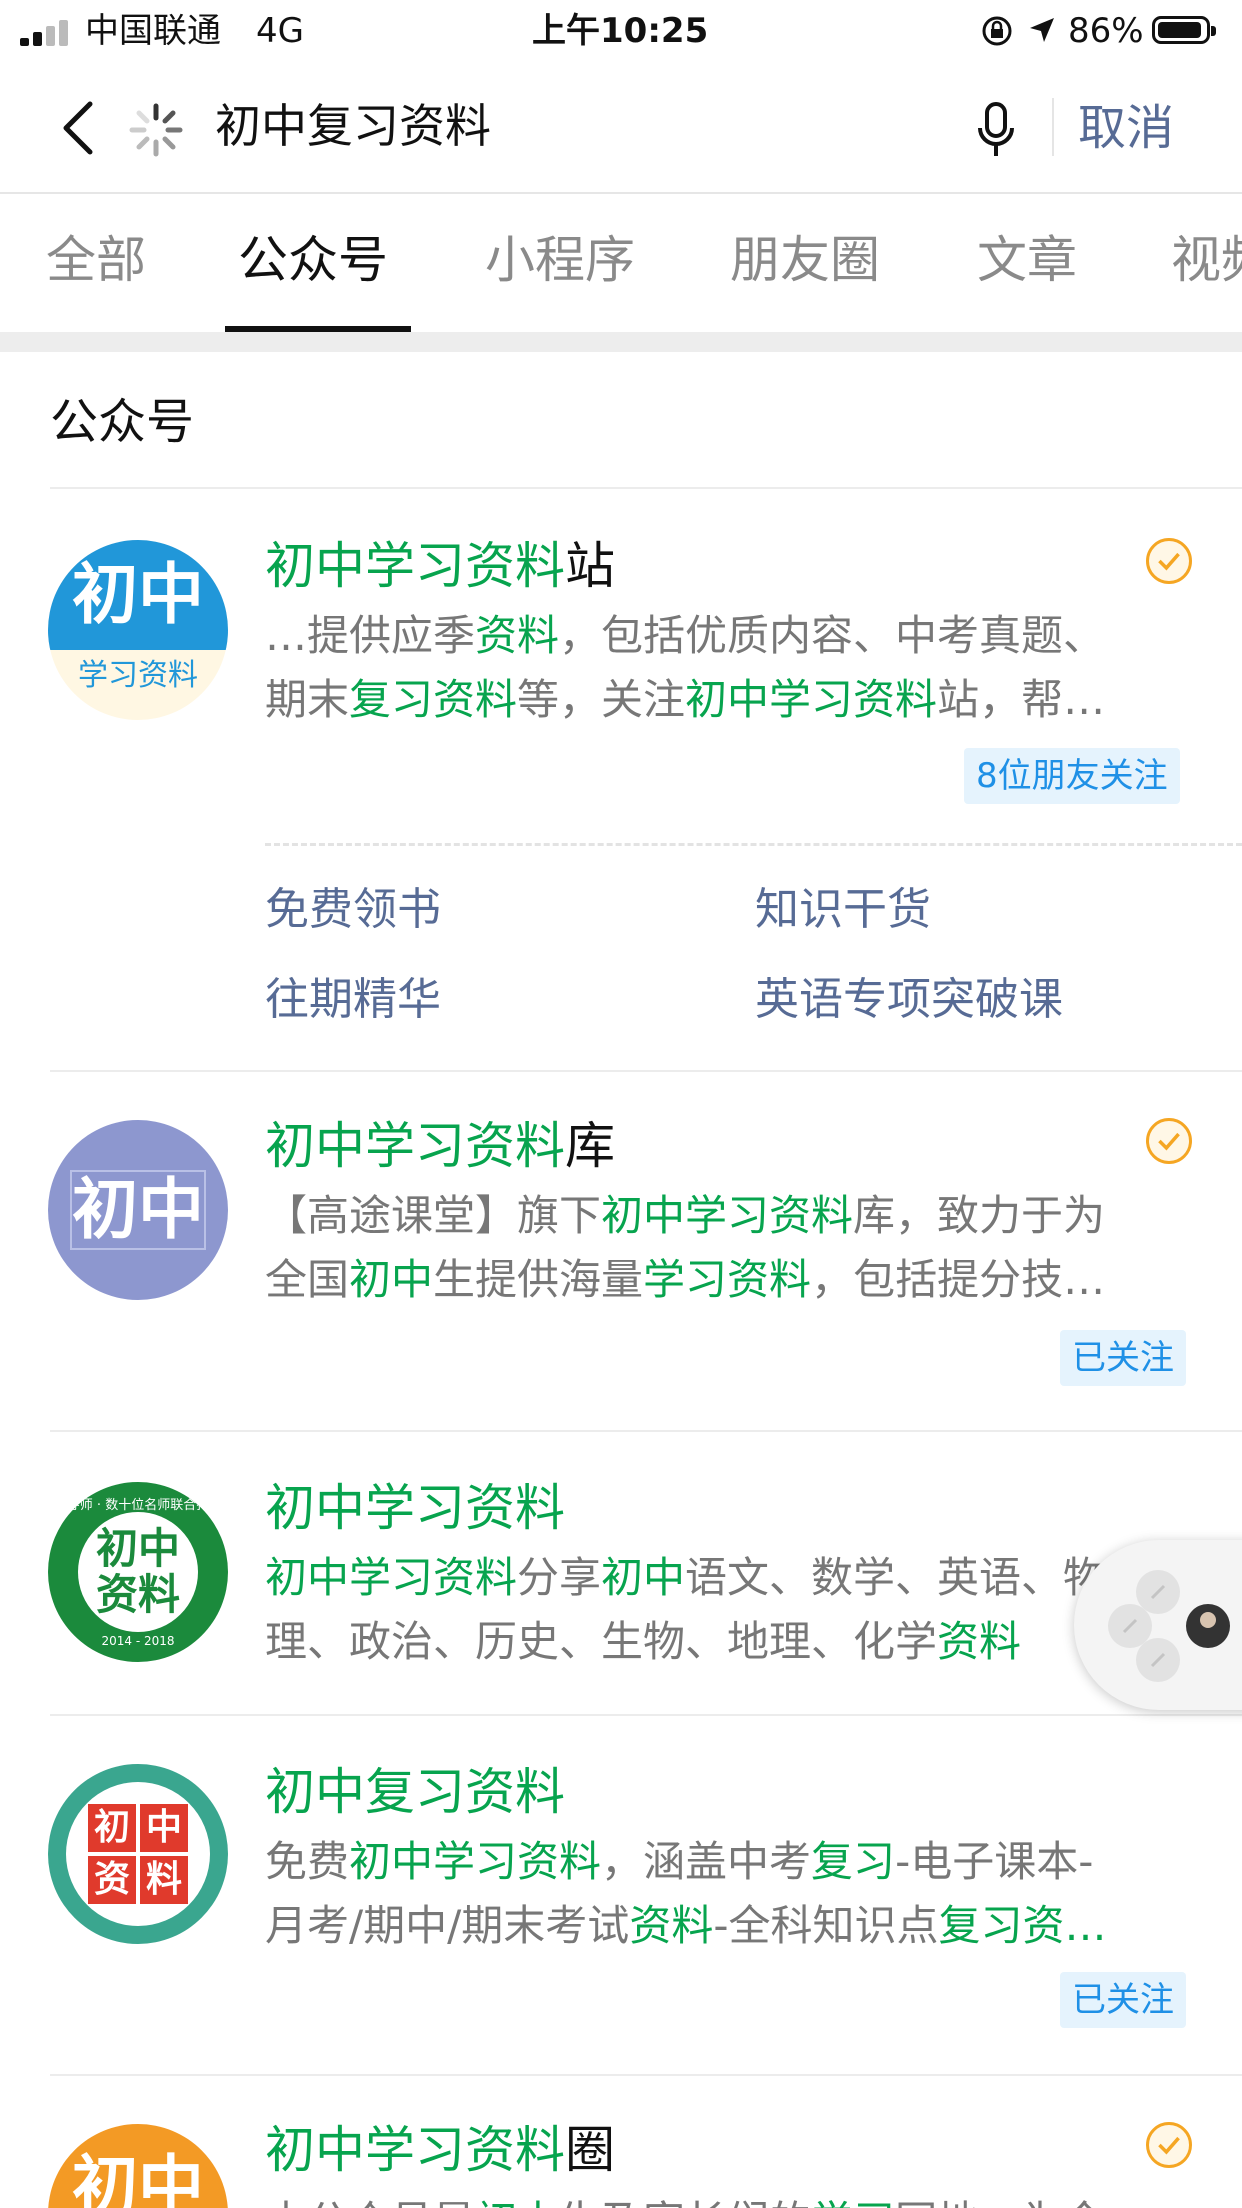  What do you see at coordinates (1184, 30) in the screenshot?
I see `battery-icon` at bounding box center [1184, 30].